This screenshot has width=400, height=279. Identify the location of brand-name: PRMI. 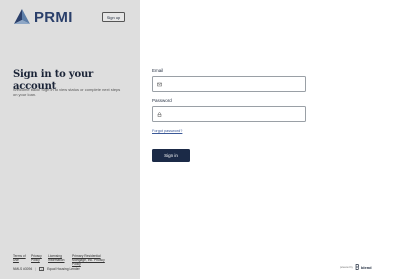
(53, 17).